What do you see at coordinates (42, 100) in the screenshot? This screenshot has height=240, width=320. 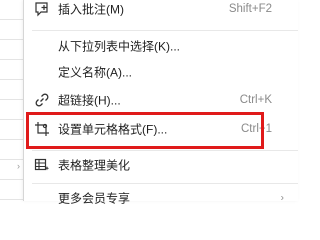 I see `hyperlink-icon` at bounding box center [42, 100].